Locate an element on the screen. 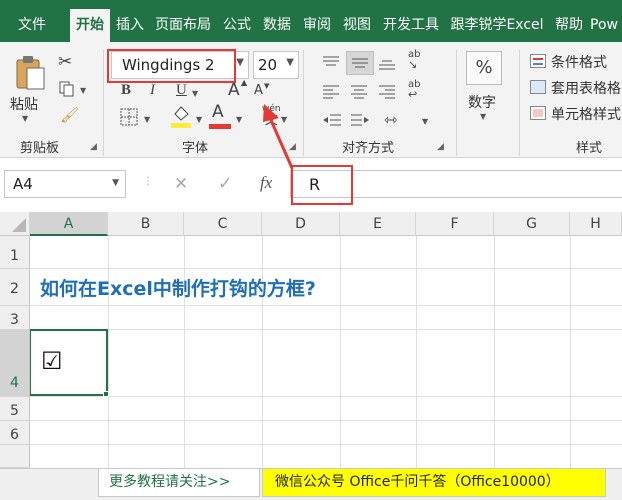 The image size is (622, 500). fill-color-icon is located at coordinates (181, 116).